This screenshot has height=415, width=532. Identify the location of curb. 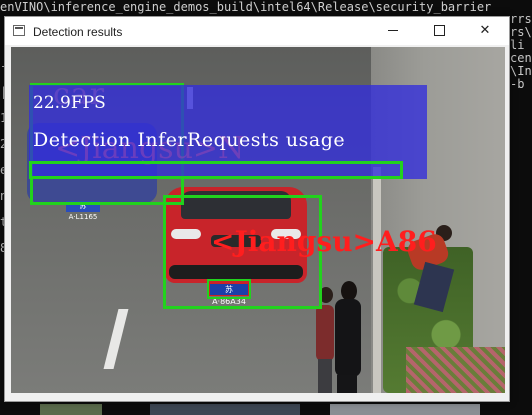
(377, 280).